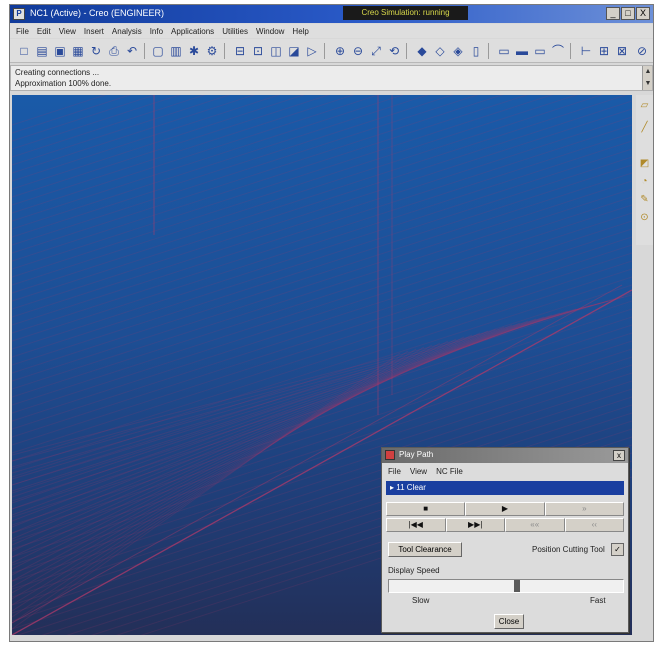 The width and height of the screenshot is (657, 646). Describe the element at coordinates (376, 51) in the screenshot. I see `fit-icon: ⤢` at that location.